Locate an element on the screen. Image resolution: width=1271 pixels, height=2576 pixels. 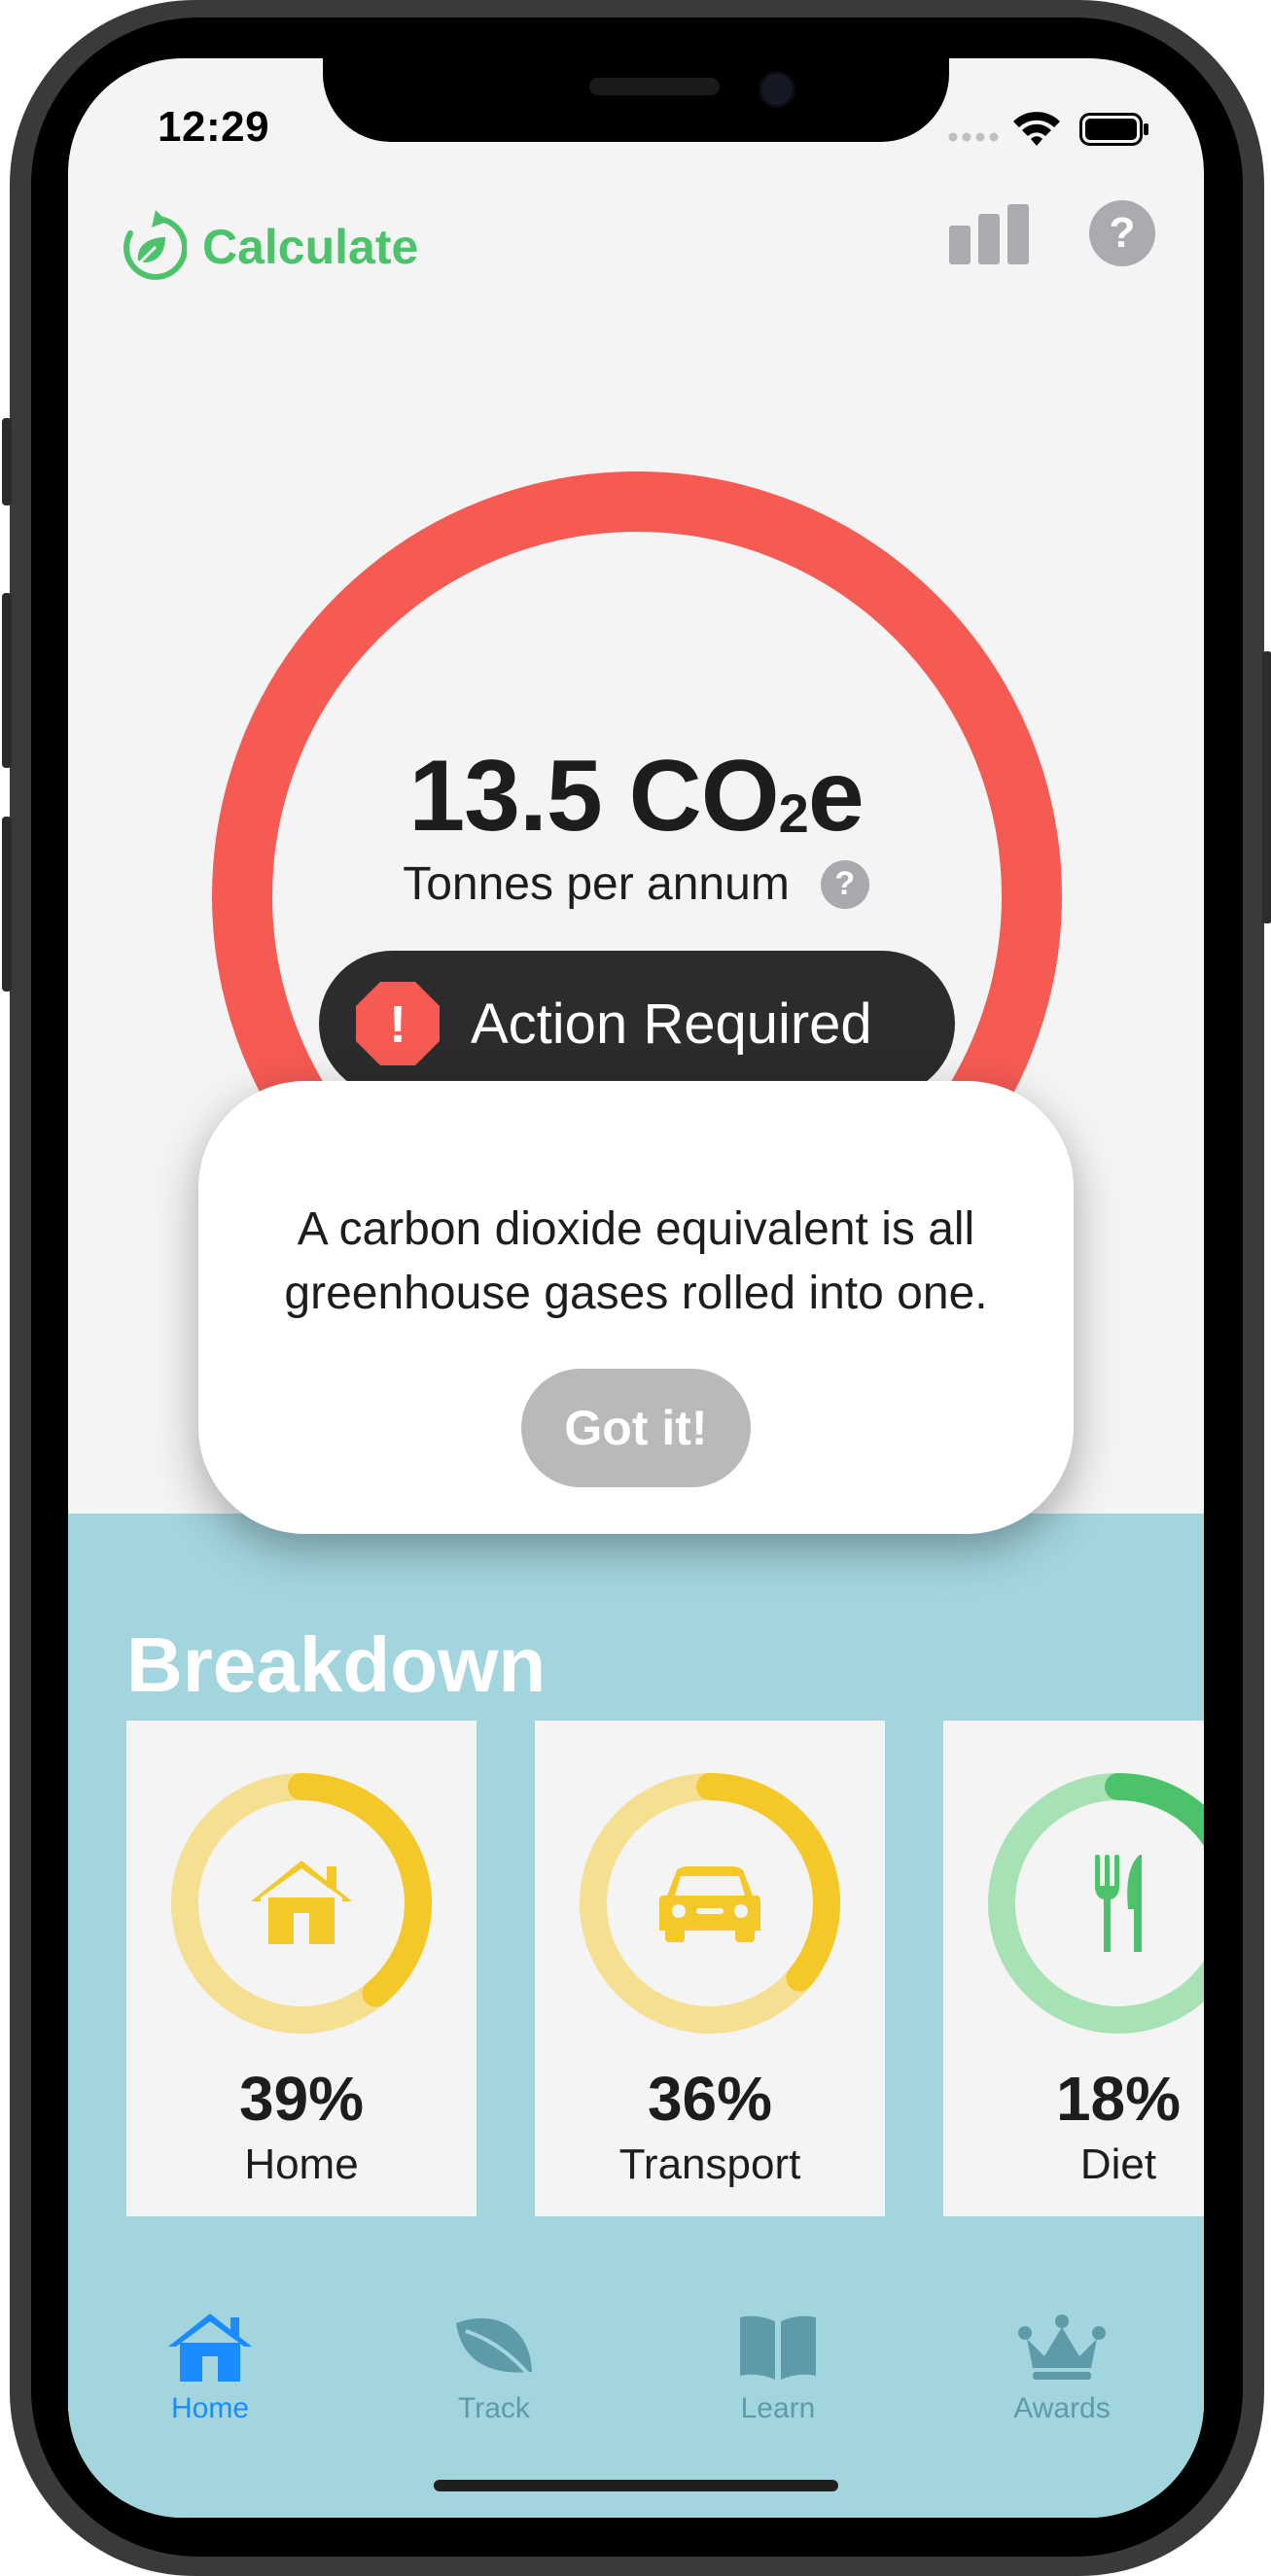
breakdown-card-diet: 18% Diet is located at coordinates (1074, 1969).